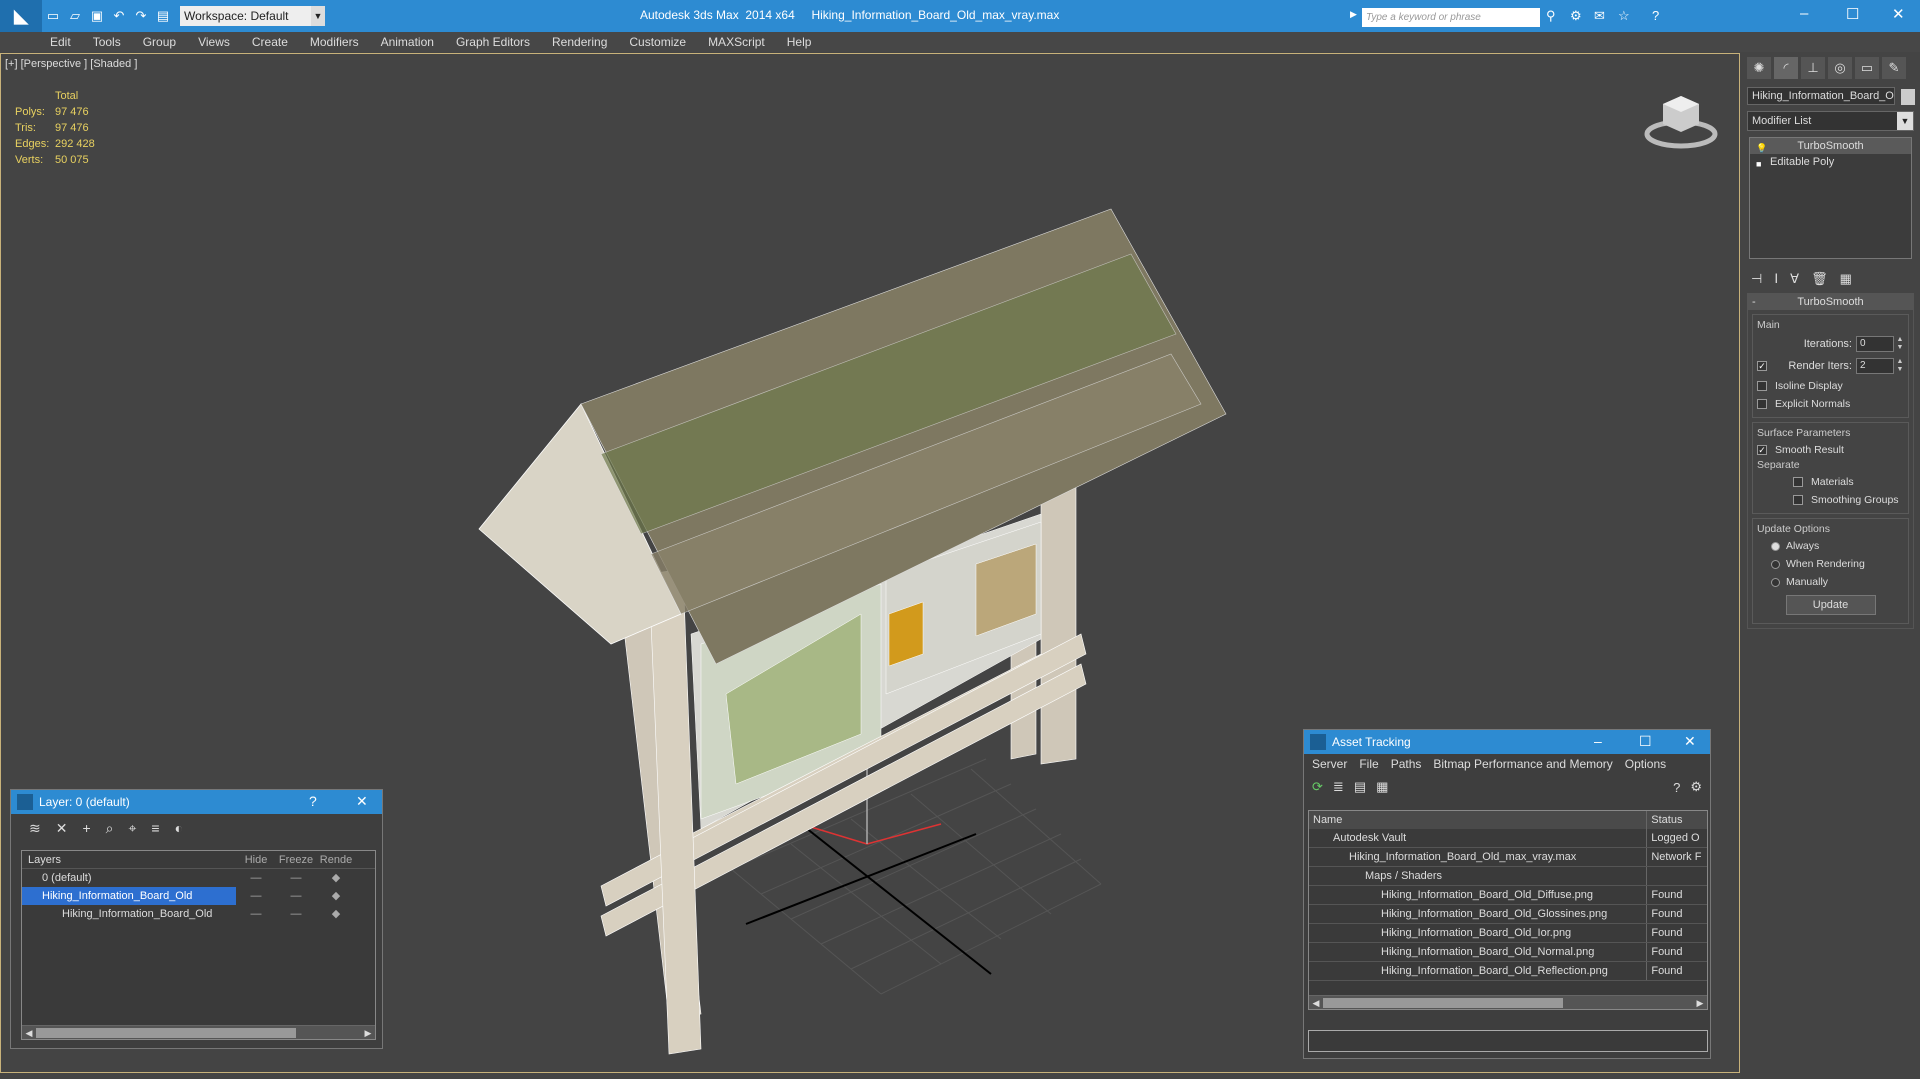 The height and width of the screenshot is (1079, 1920). I want to click on menu-create: Create, so click(270, 42).